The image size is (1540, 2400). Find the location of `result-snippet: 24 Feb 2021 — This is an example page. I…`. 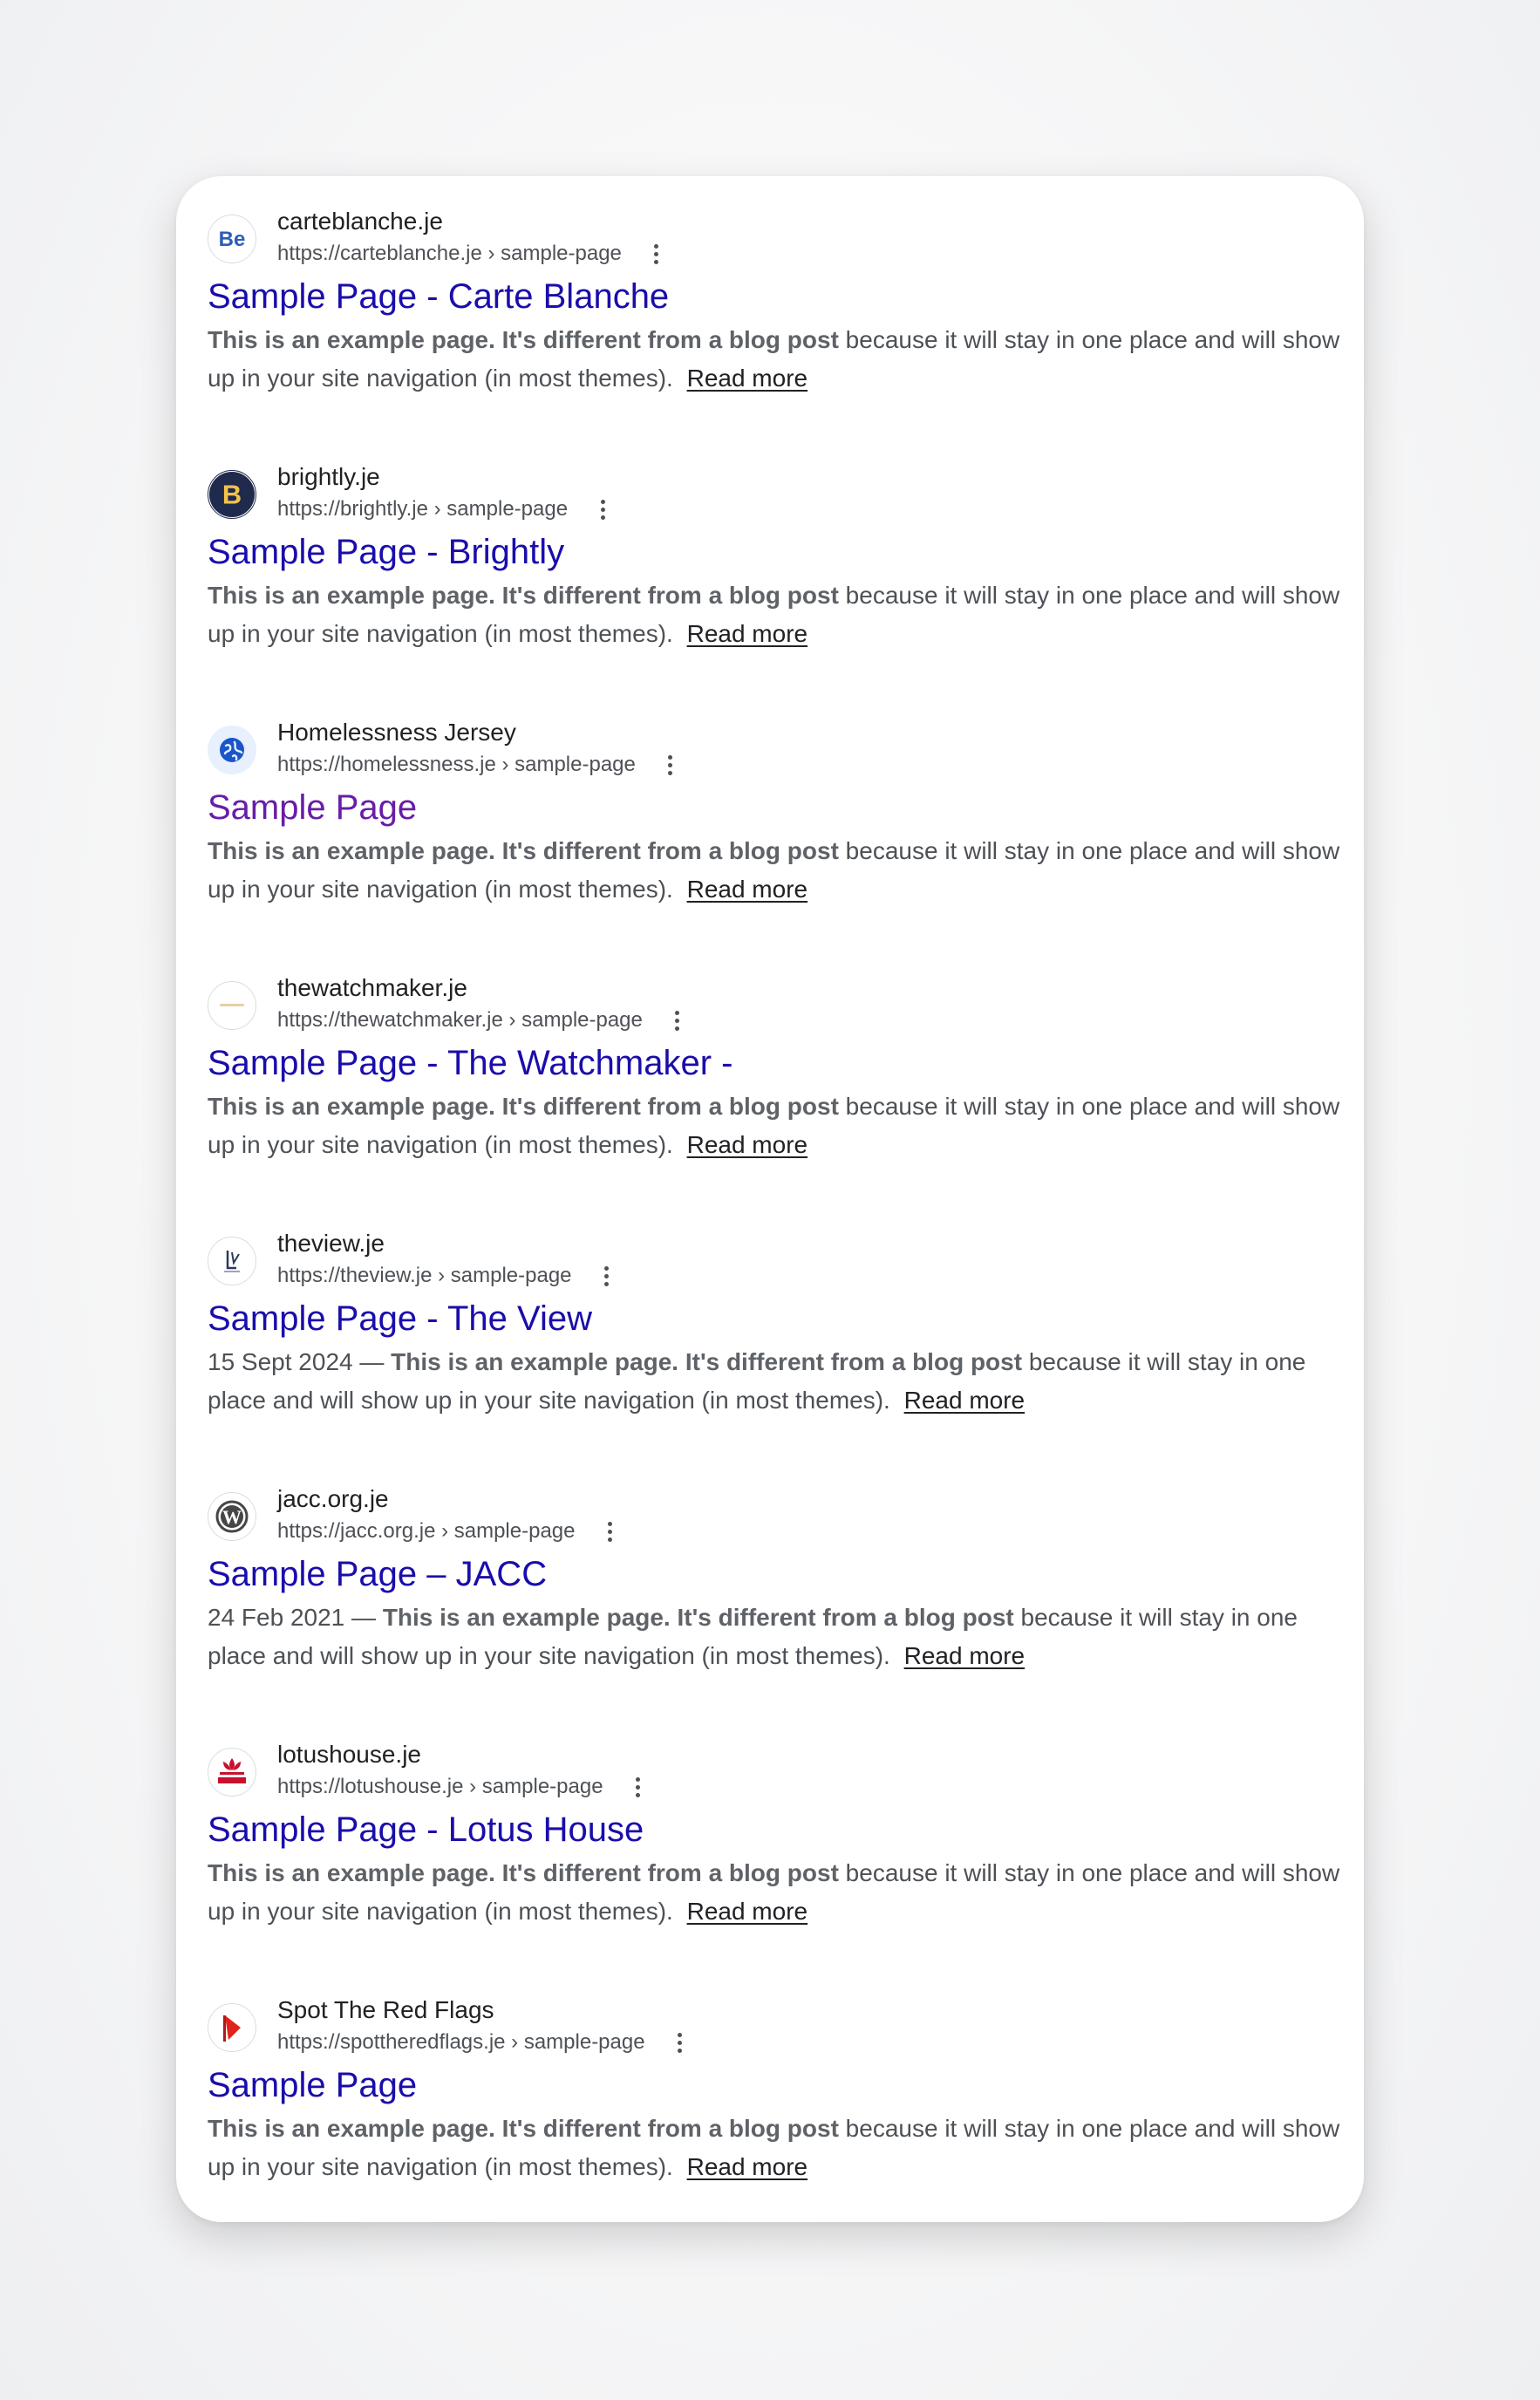

result-snippet: 24 Feb 2021 — This is an example page. I… is located at coordinates (775, 1637).